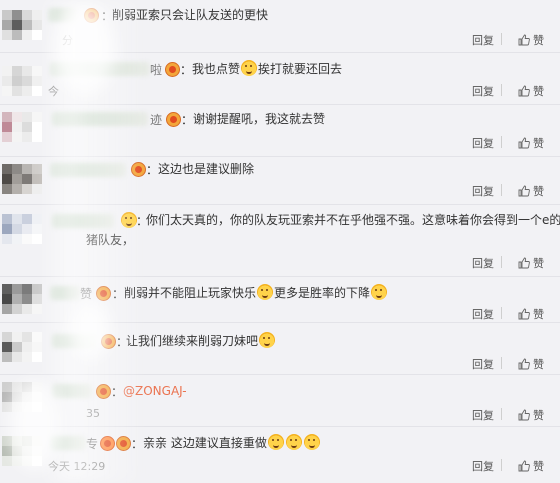  I want to click on comment-text: 你们太天真的，你的队友玩亚索并不在乎他强不强。这意味着你会得到一个e的, so click(353, 220).